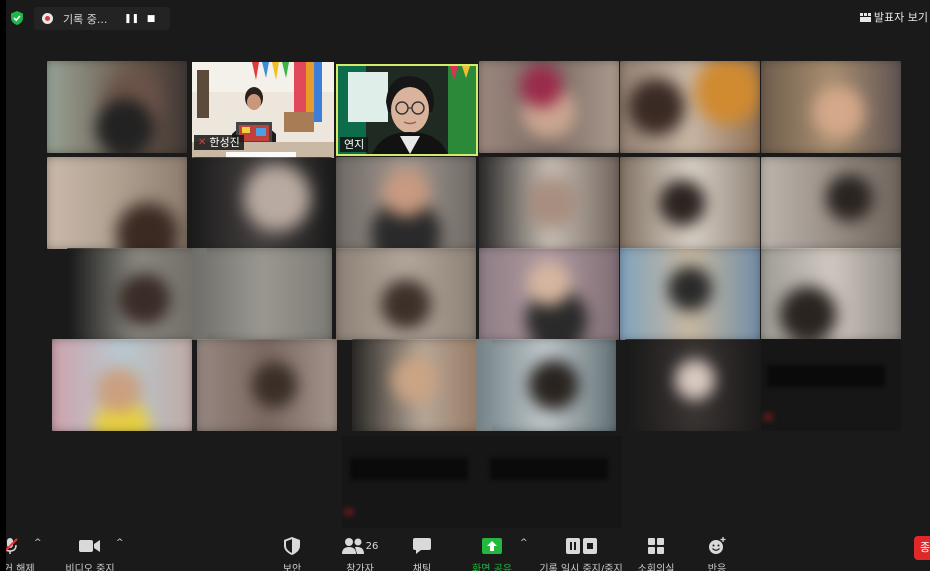 Image resolution: width=930 pixels, height=571 pixels. I want to click on participant-name-tag: ✕ 한성진, so click(219, 142).